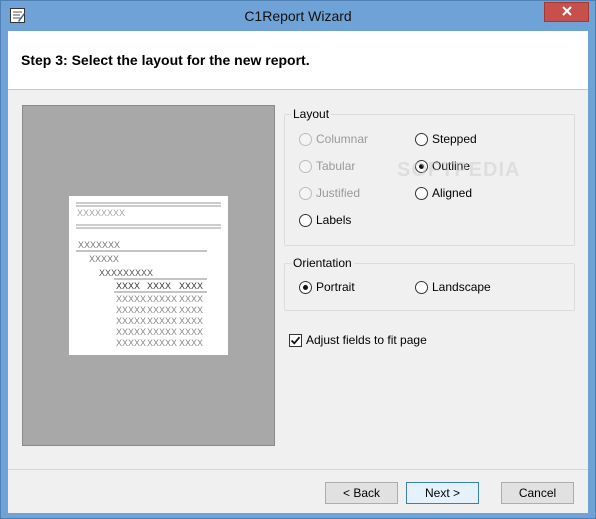 The image size is (596, 519). What do you see at coordinates (338, 193) in the screenshot?
I see `justified-label: Justified` at bounding box center [338, 193].